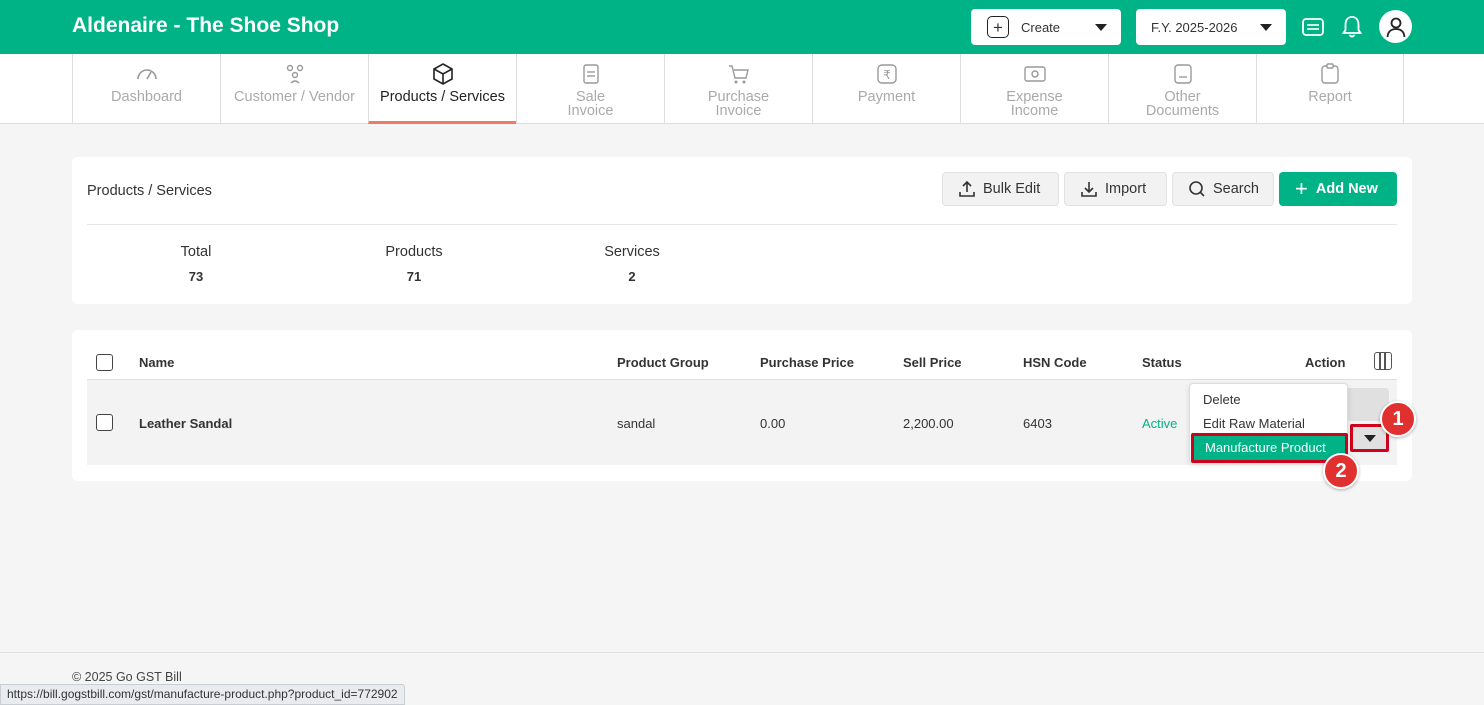 The image size is (1484, 705). I want to click on product-name: Leather Sandal, so click(185, 423).